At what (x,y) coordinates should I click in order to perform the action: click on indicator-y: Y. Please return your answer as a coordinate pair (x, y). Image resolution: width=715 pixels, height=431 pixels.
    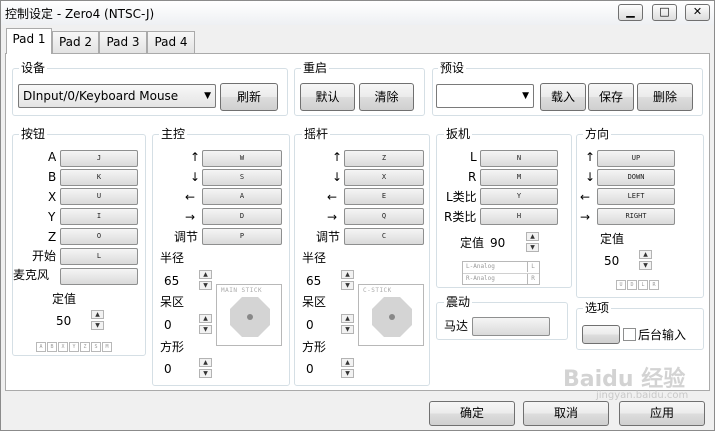
    Looking at the image, I should click on (74, 347).